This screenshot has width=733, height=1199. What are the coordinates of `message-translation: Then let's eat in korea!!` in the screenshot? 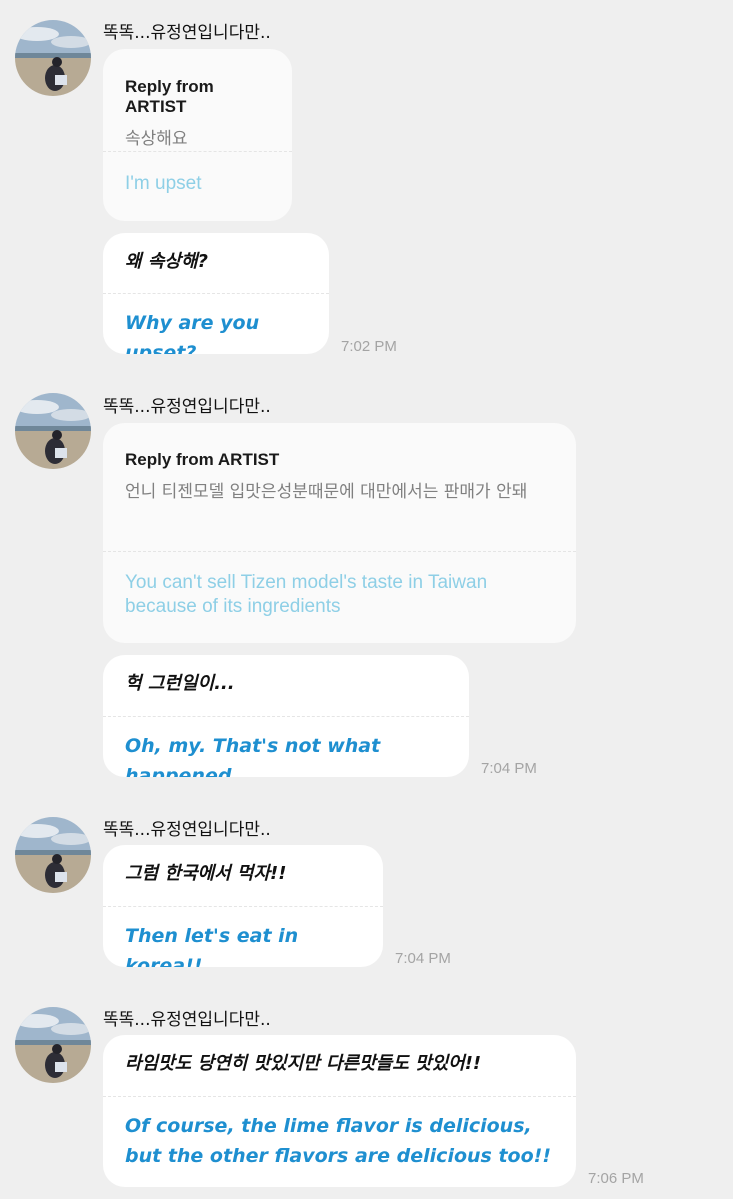 It's located at (212, 946).